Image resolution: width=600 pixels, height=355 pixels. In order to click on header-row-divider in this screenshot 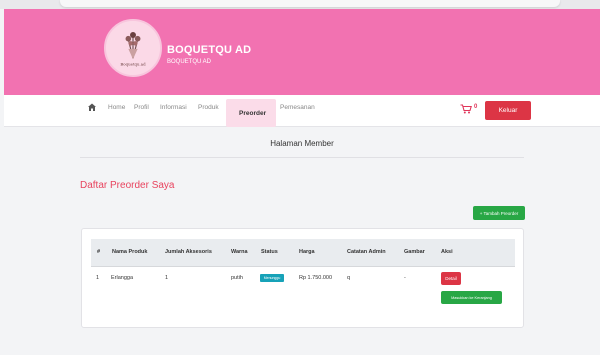, I will do `click(303, 266)`.